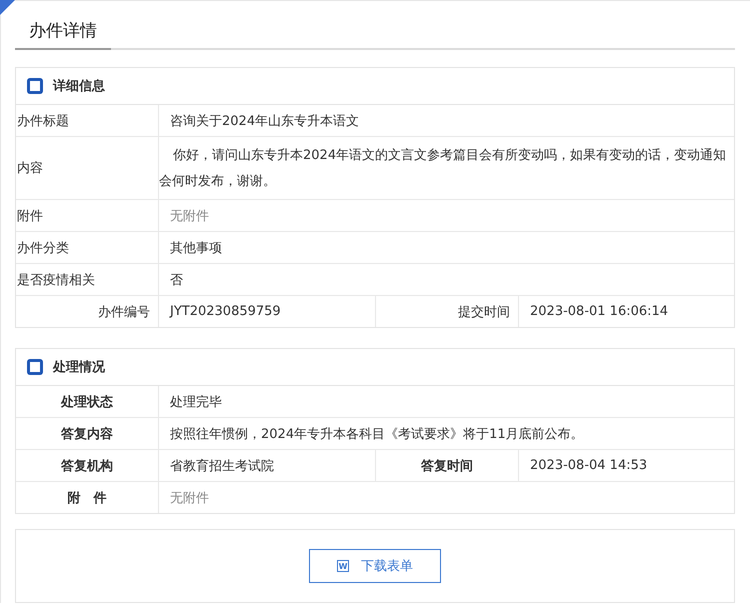 The image size is (750, 604). I want to click on section-title: 处理情况, so click(79, 367).